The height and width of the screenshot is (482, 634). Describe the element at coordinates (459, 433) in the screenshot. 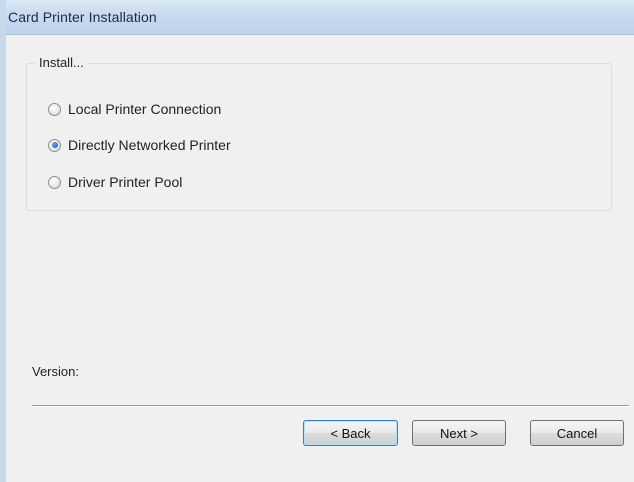

I see `next-button: Next >` at that location.